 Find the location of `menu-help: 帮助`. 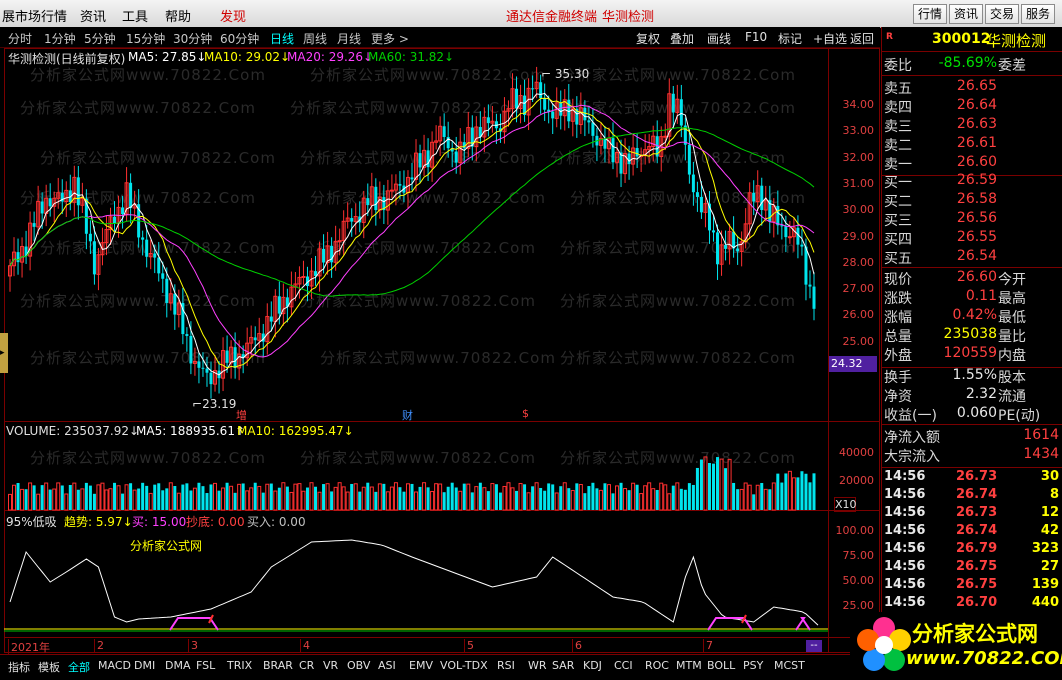

menu-help: 帮助 is located at coordinates (178, 15).